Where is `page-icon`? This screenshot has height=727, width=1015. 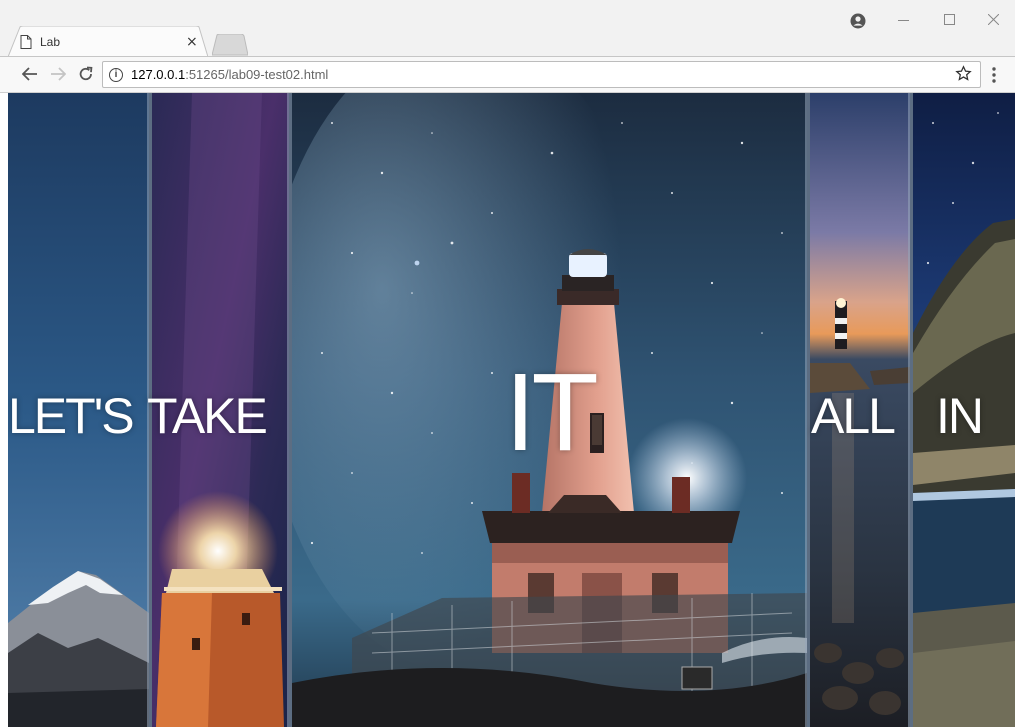
page-icon is located at coordinates (26, 42).